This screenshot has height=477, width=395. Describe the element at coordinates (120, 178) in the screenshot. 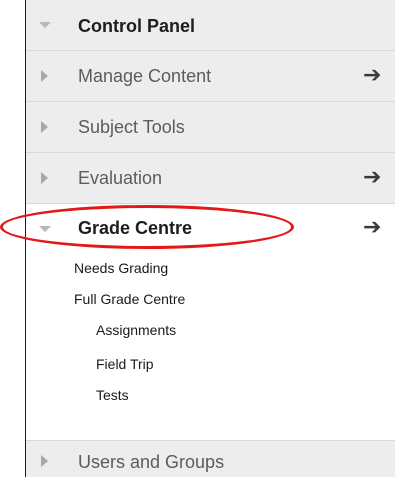

I see `menu-item-label: Evaluation` at that location.